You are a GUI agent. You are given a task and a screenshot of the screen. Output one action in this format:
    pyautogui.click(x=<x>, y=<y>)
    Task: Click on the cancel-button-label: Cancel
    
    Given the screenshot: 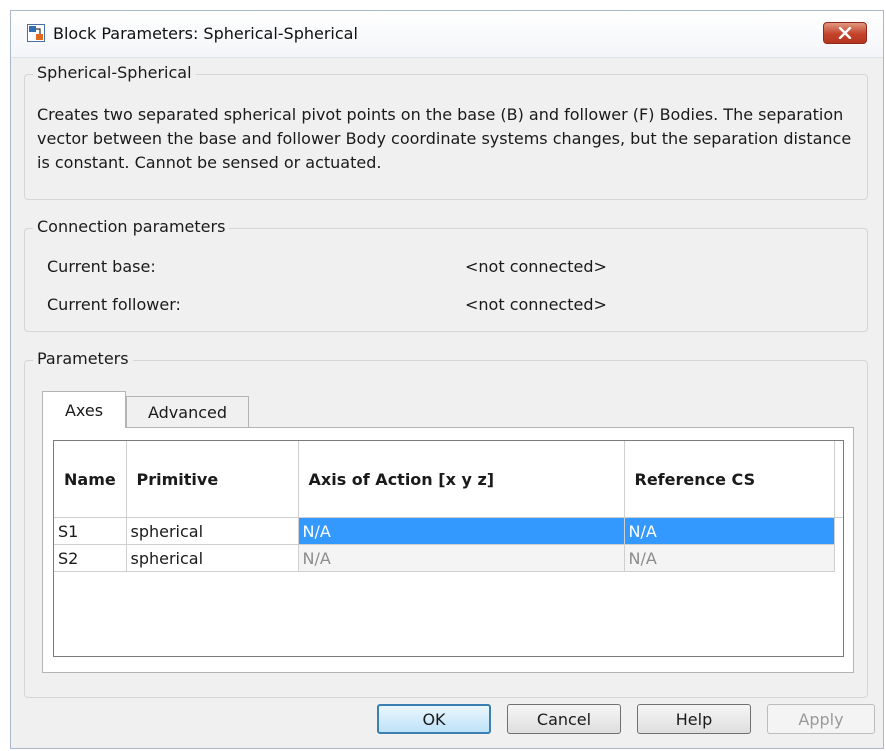 What is the action you would take?
    pyautogui.click(x=564, y=719)
    